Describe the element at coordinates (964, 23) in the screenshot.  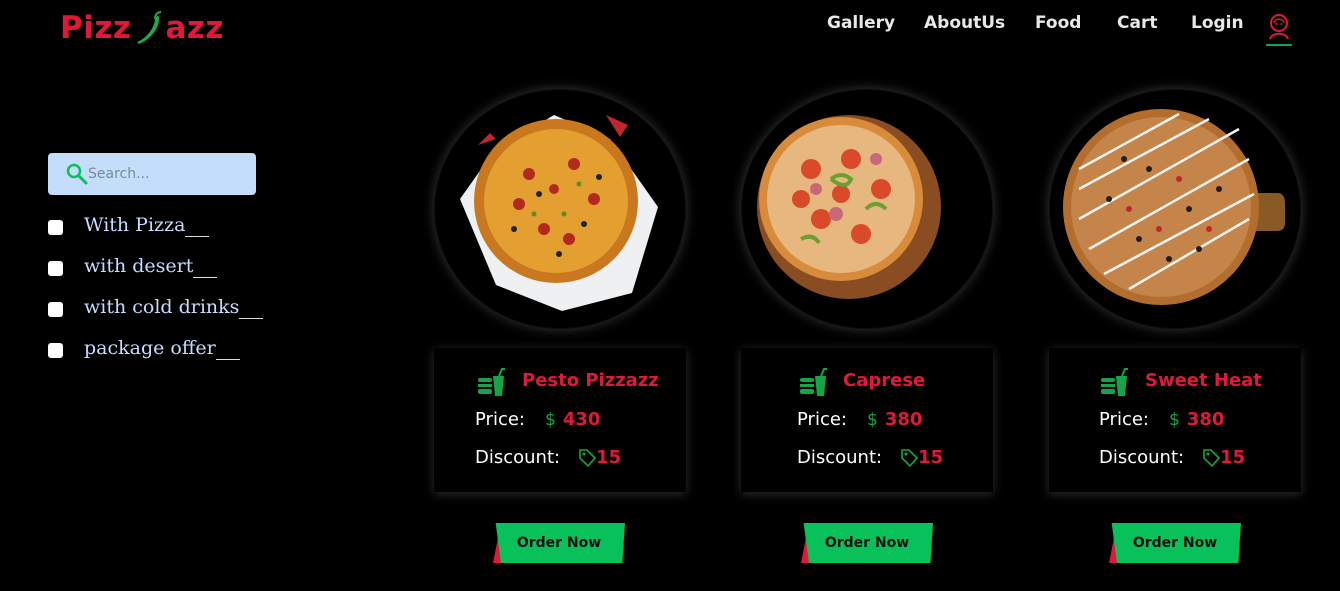
I see `nav-aboutus: AboutUs` at that location.